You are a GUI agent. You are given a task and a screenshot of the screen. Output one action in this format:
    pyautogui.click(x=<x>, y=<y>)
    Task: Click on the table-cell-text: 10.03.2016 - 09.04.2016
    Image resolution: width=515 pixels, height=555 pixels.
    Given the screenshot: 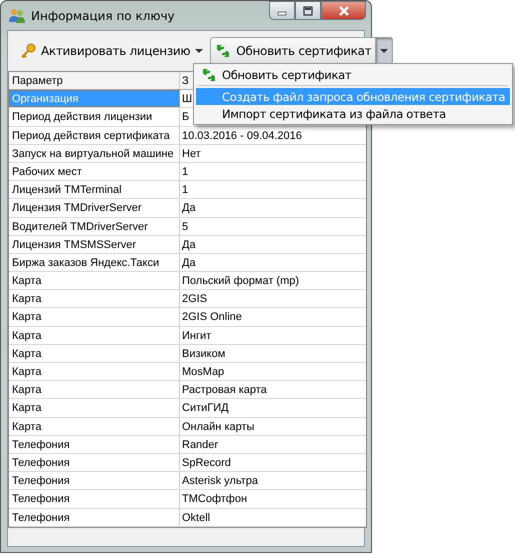 What is the action you would take?
    pyautogui.click(x=242, y=136)
    